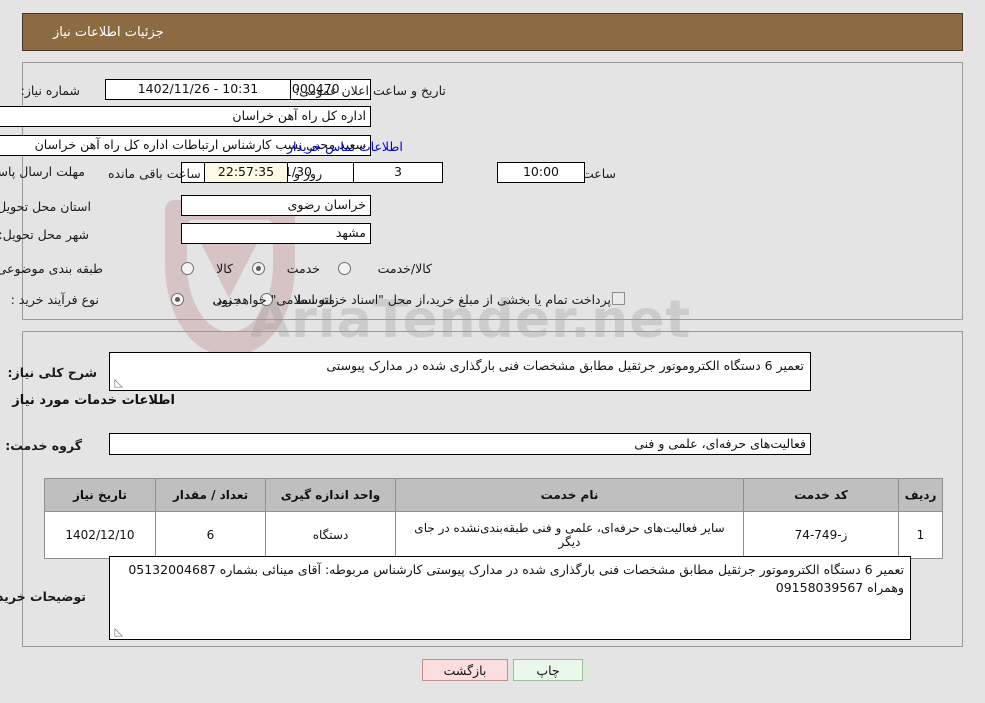 The height and width of the screenshot is (703, 985). What do you see at coordinates (43, 445) in the screenshot?
I see `service-group-label: گروه خدمت:` at bounding box center [43, 445].